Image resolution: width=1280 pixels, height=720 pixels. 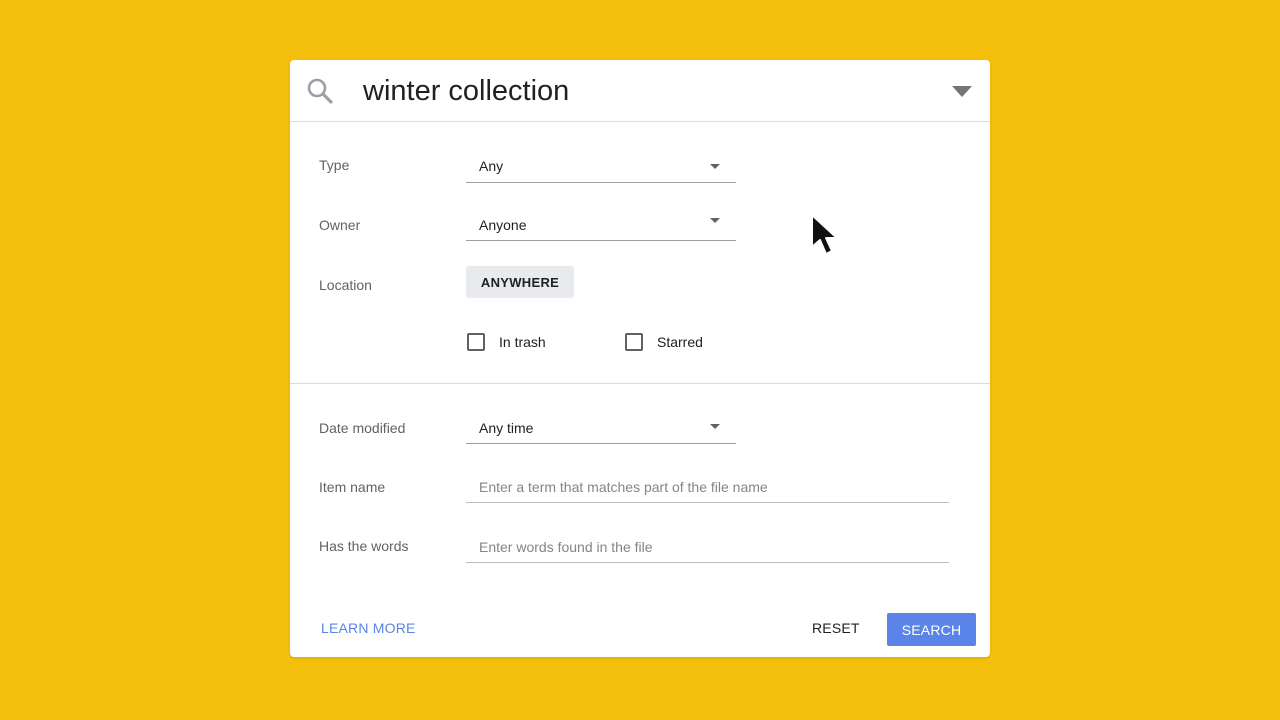 What do you see at coordinates (601, 167) in the screenshot?
I see `type-select: Any` at bounding box center [601, 167].